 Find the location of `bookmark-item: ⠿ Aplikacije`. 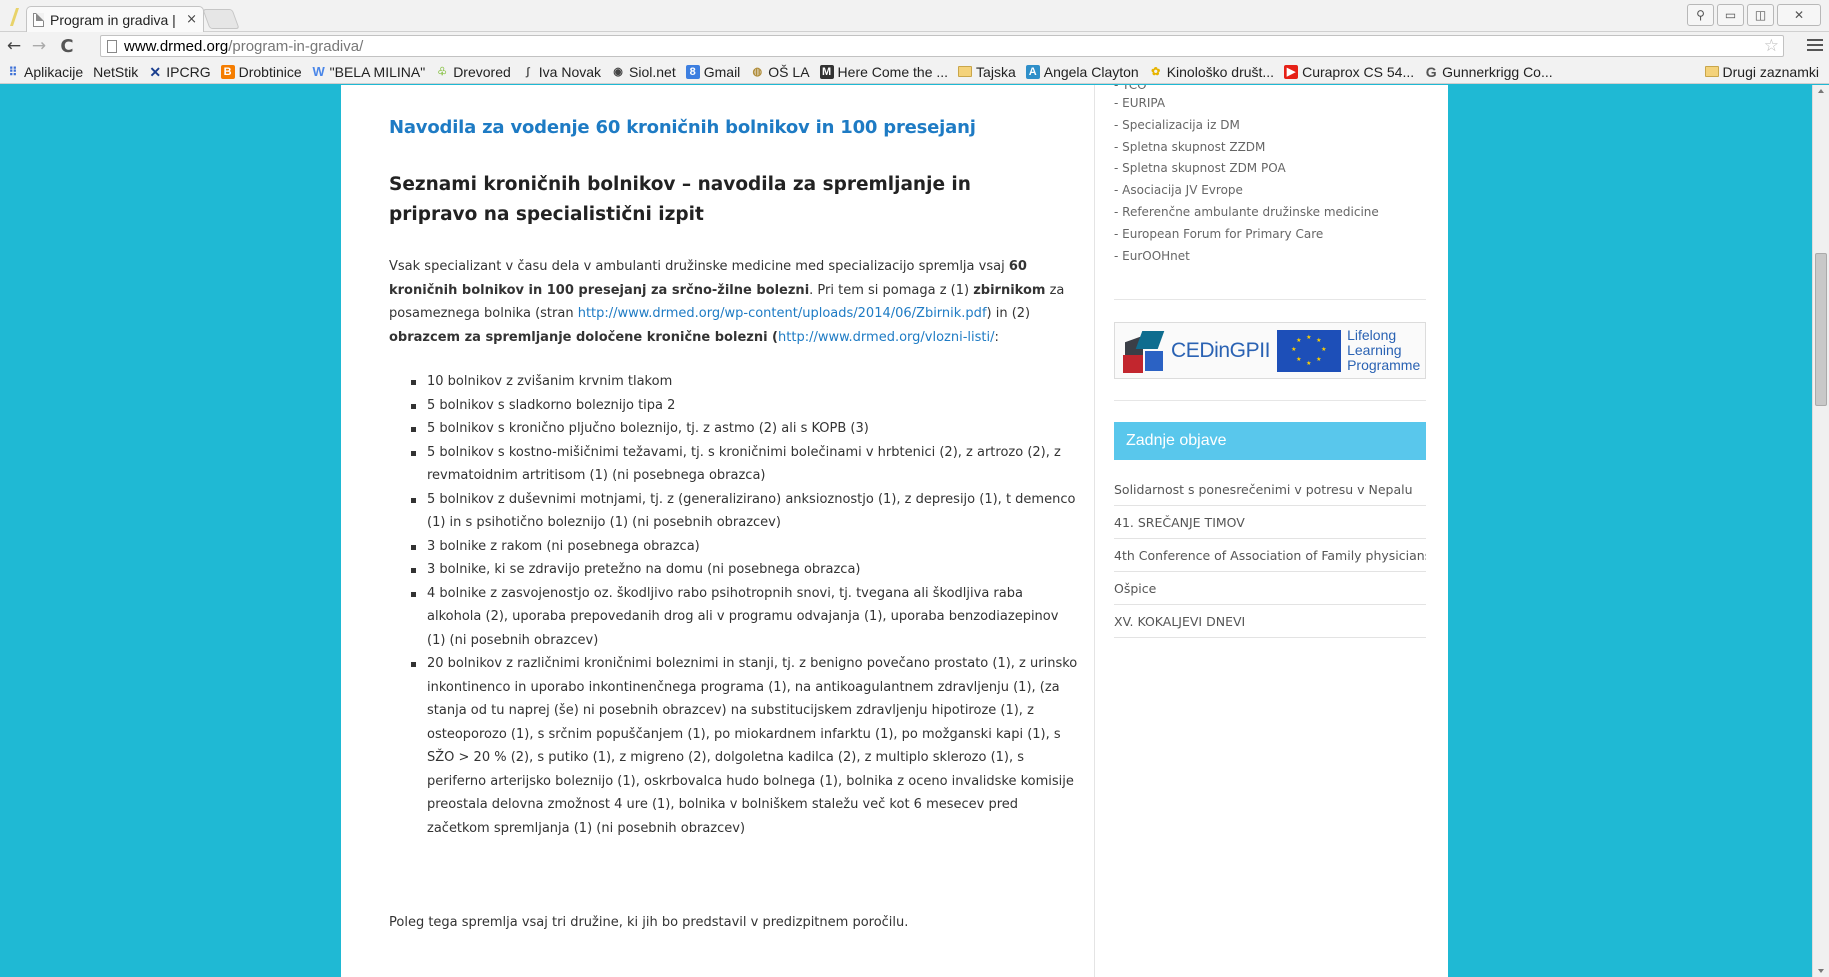

bookmark-item: ⠿ Aplikacije is located at coordinates (45, 71).